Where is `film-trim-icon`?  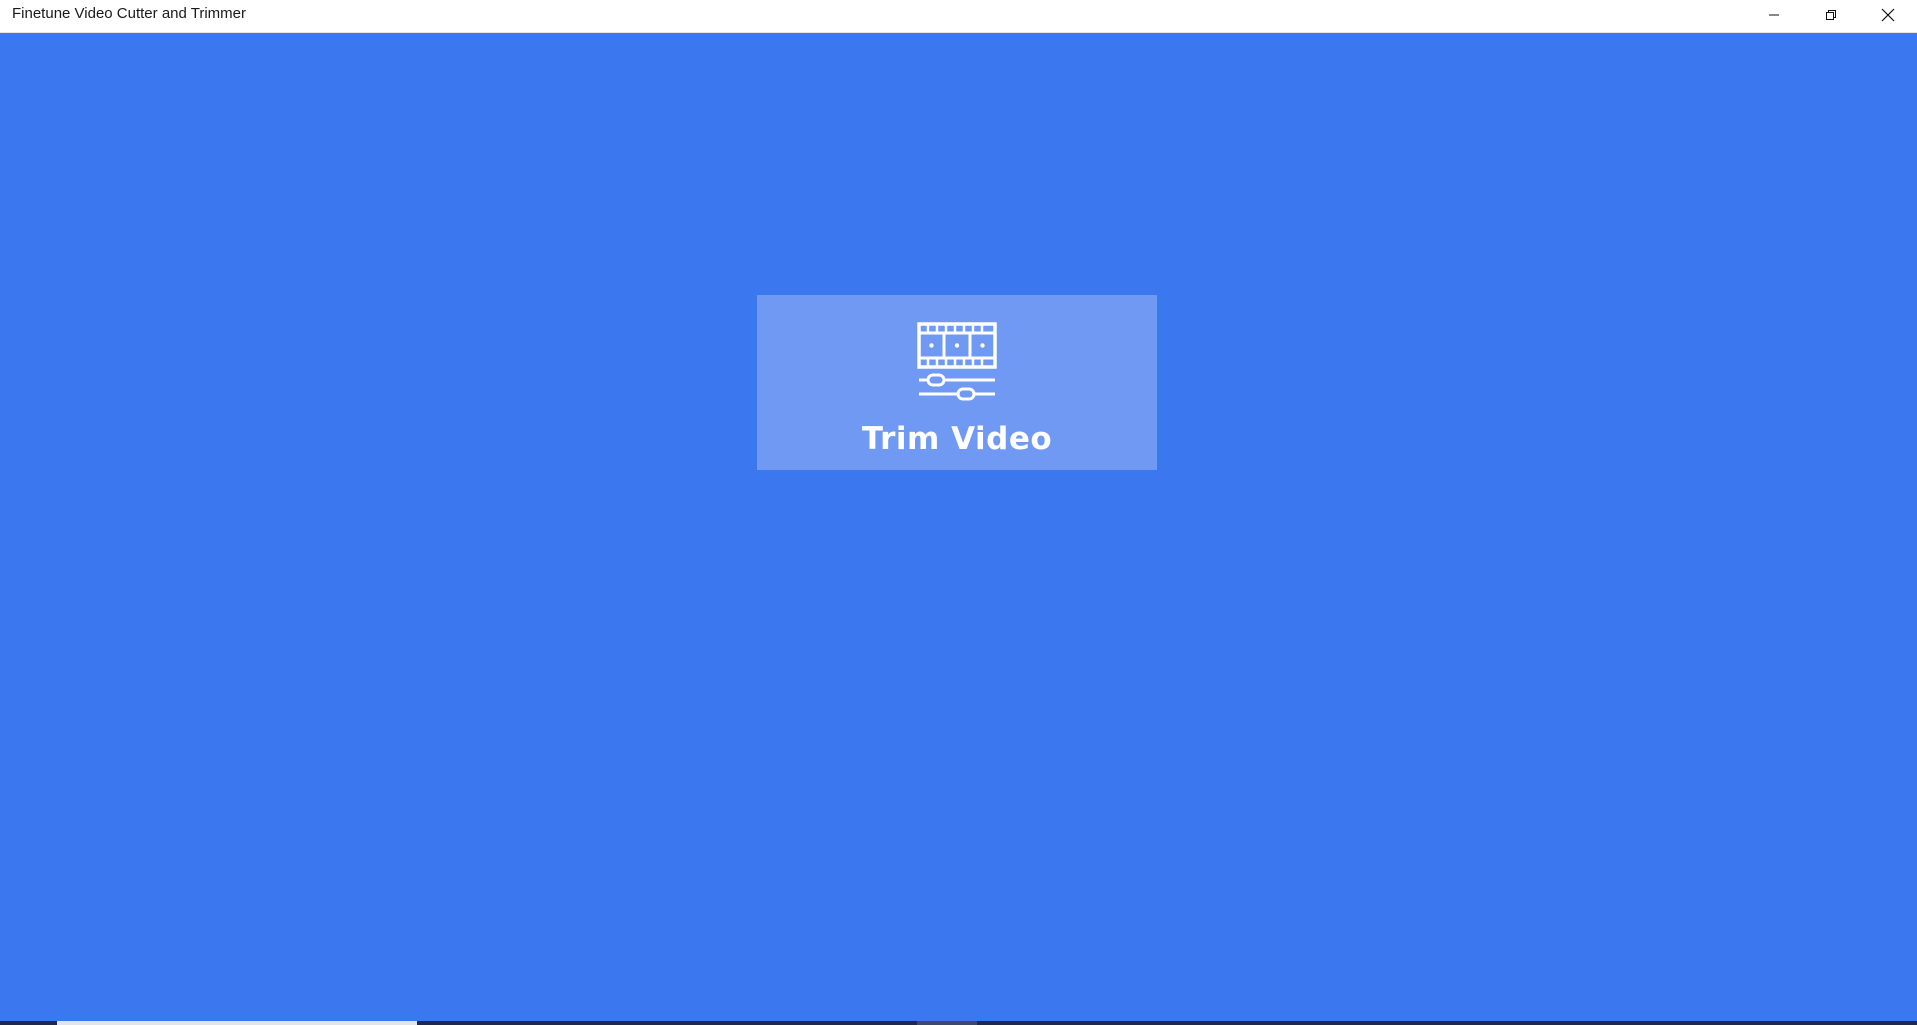 film-trim-icon is located at coordinates (957, 362).